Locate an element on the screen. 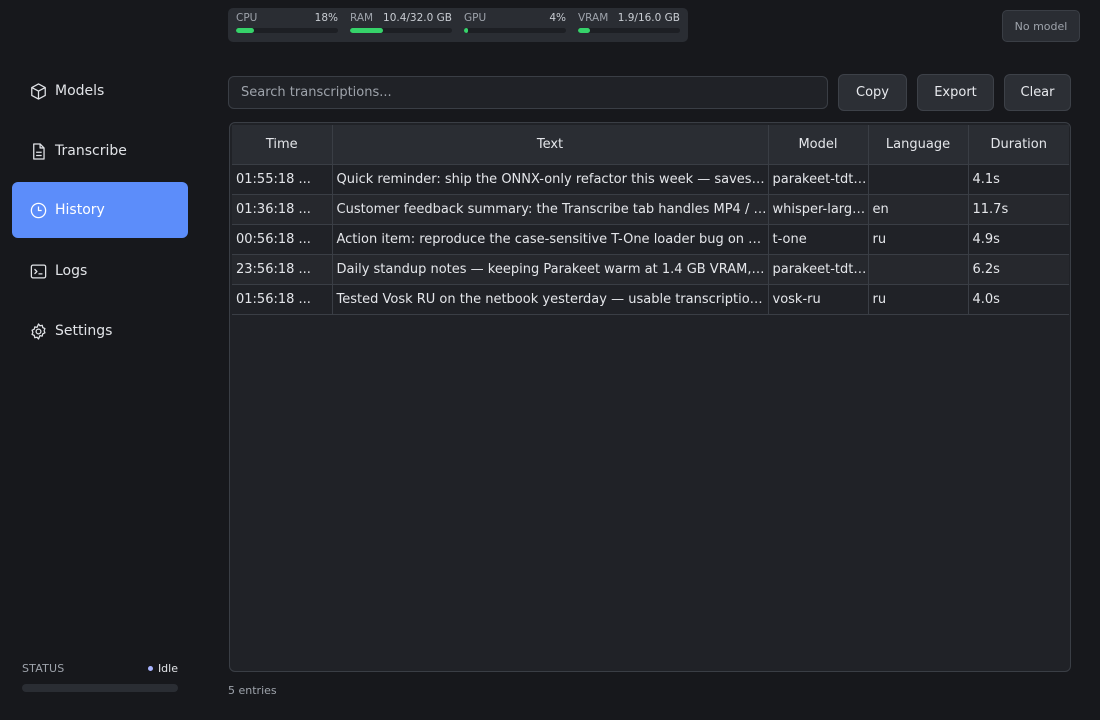 The image size is (1100, 720). cell-model: t-one is located at coordinates (818, 239).